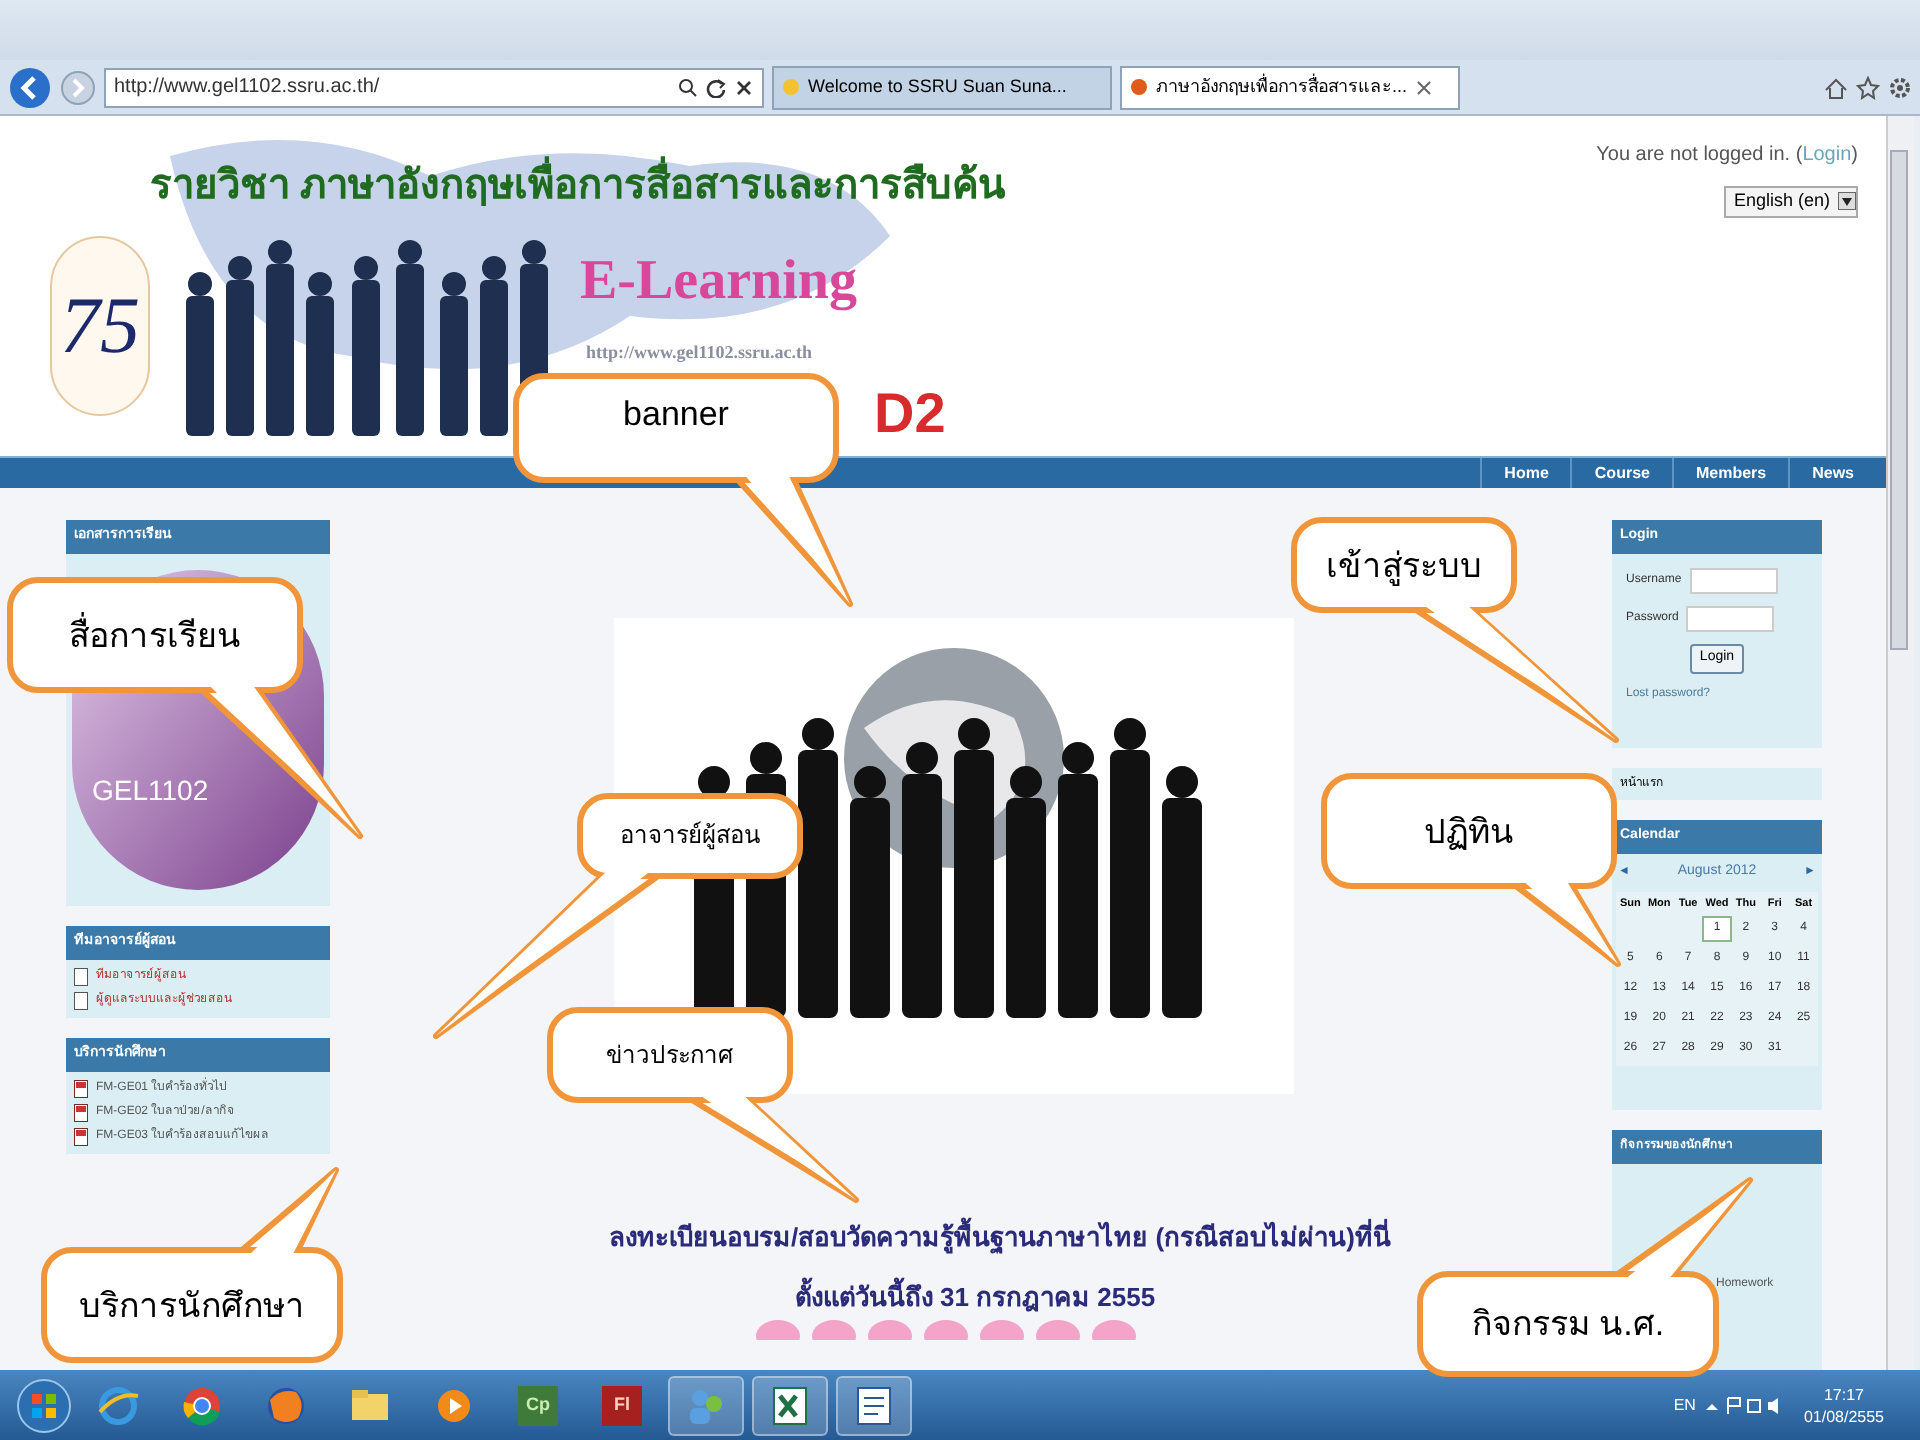 This screenshot has height=1440, width=1920. I want to click on dropdown-icon, so click(1847, 201).